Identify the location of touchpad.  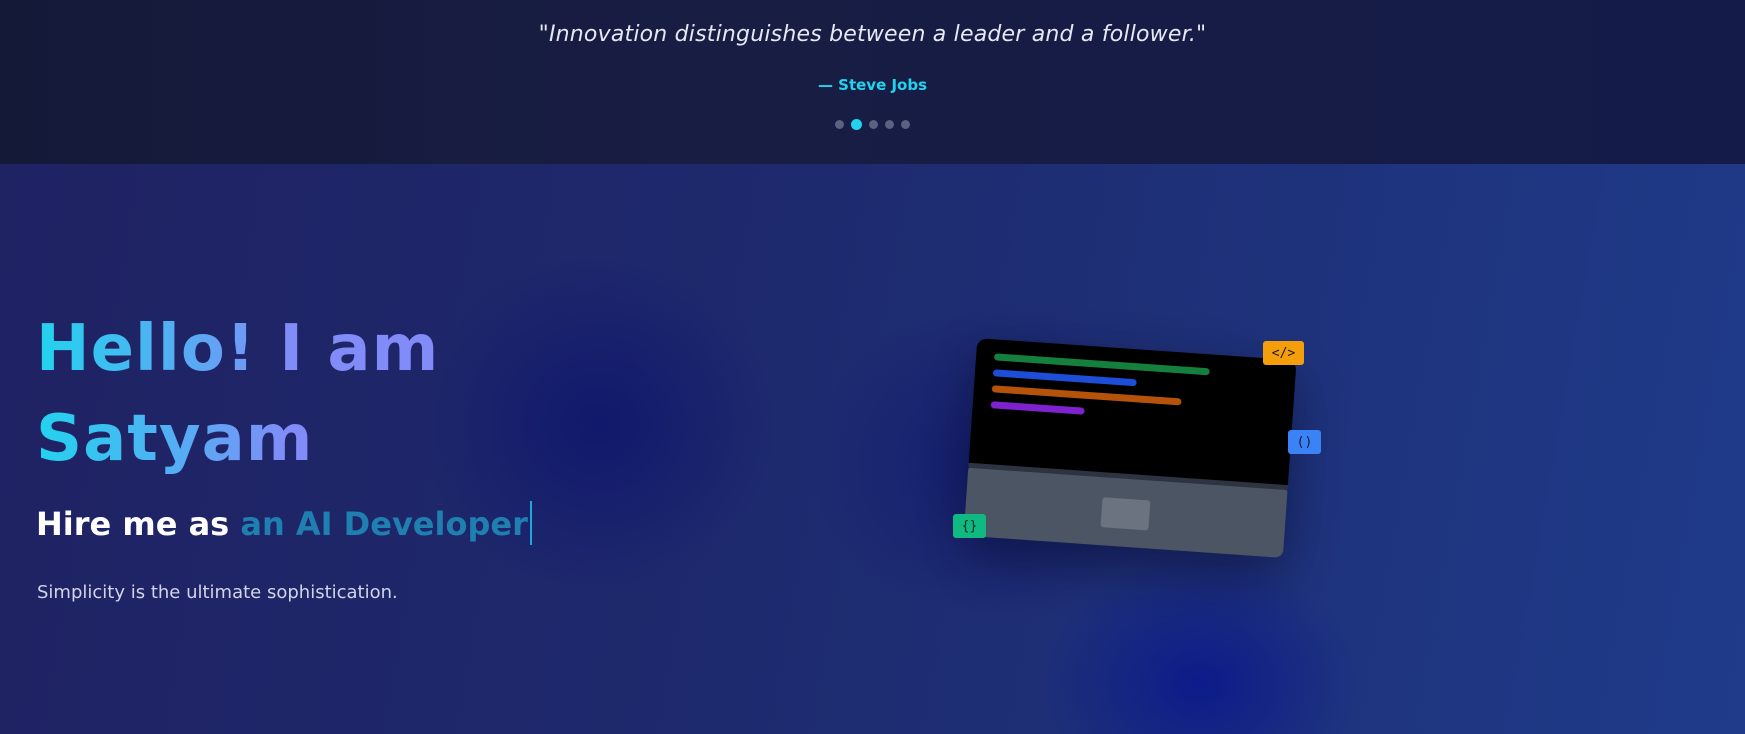
(1125, 514).